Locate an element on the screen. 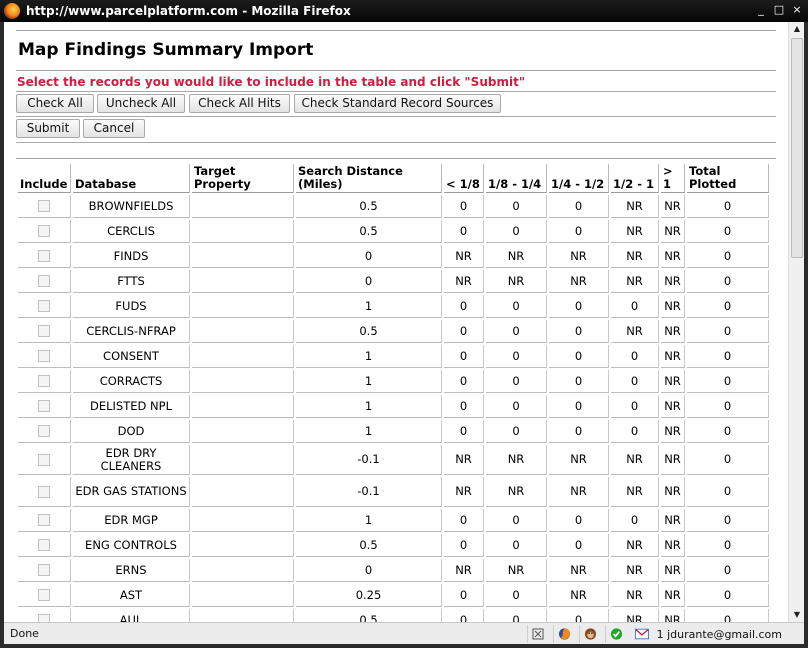 The width and height of the screenshot is (808, 648). gmail-count: 1 is located at coordinates (660, 634).